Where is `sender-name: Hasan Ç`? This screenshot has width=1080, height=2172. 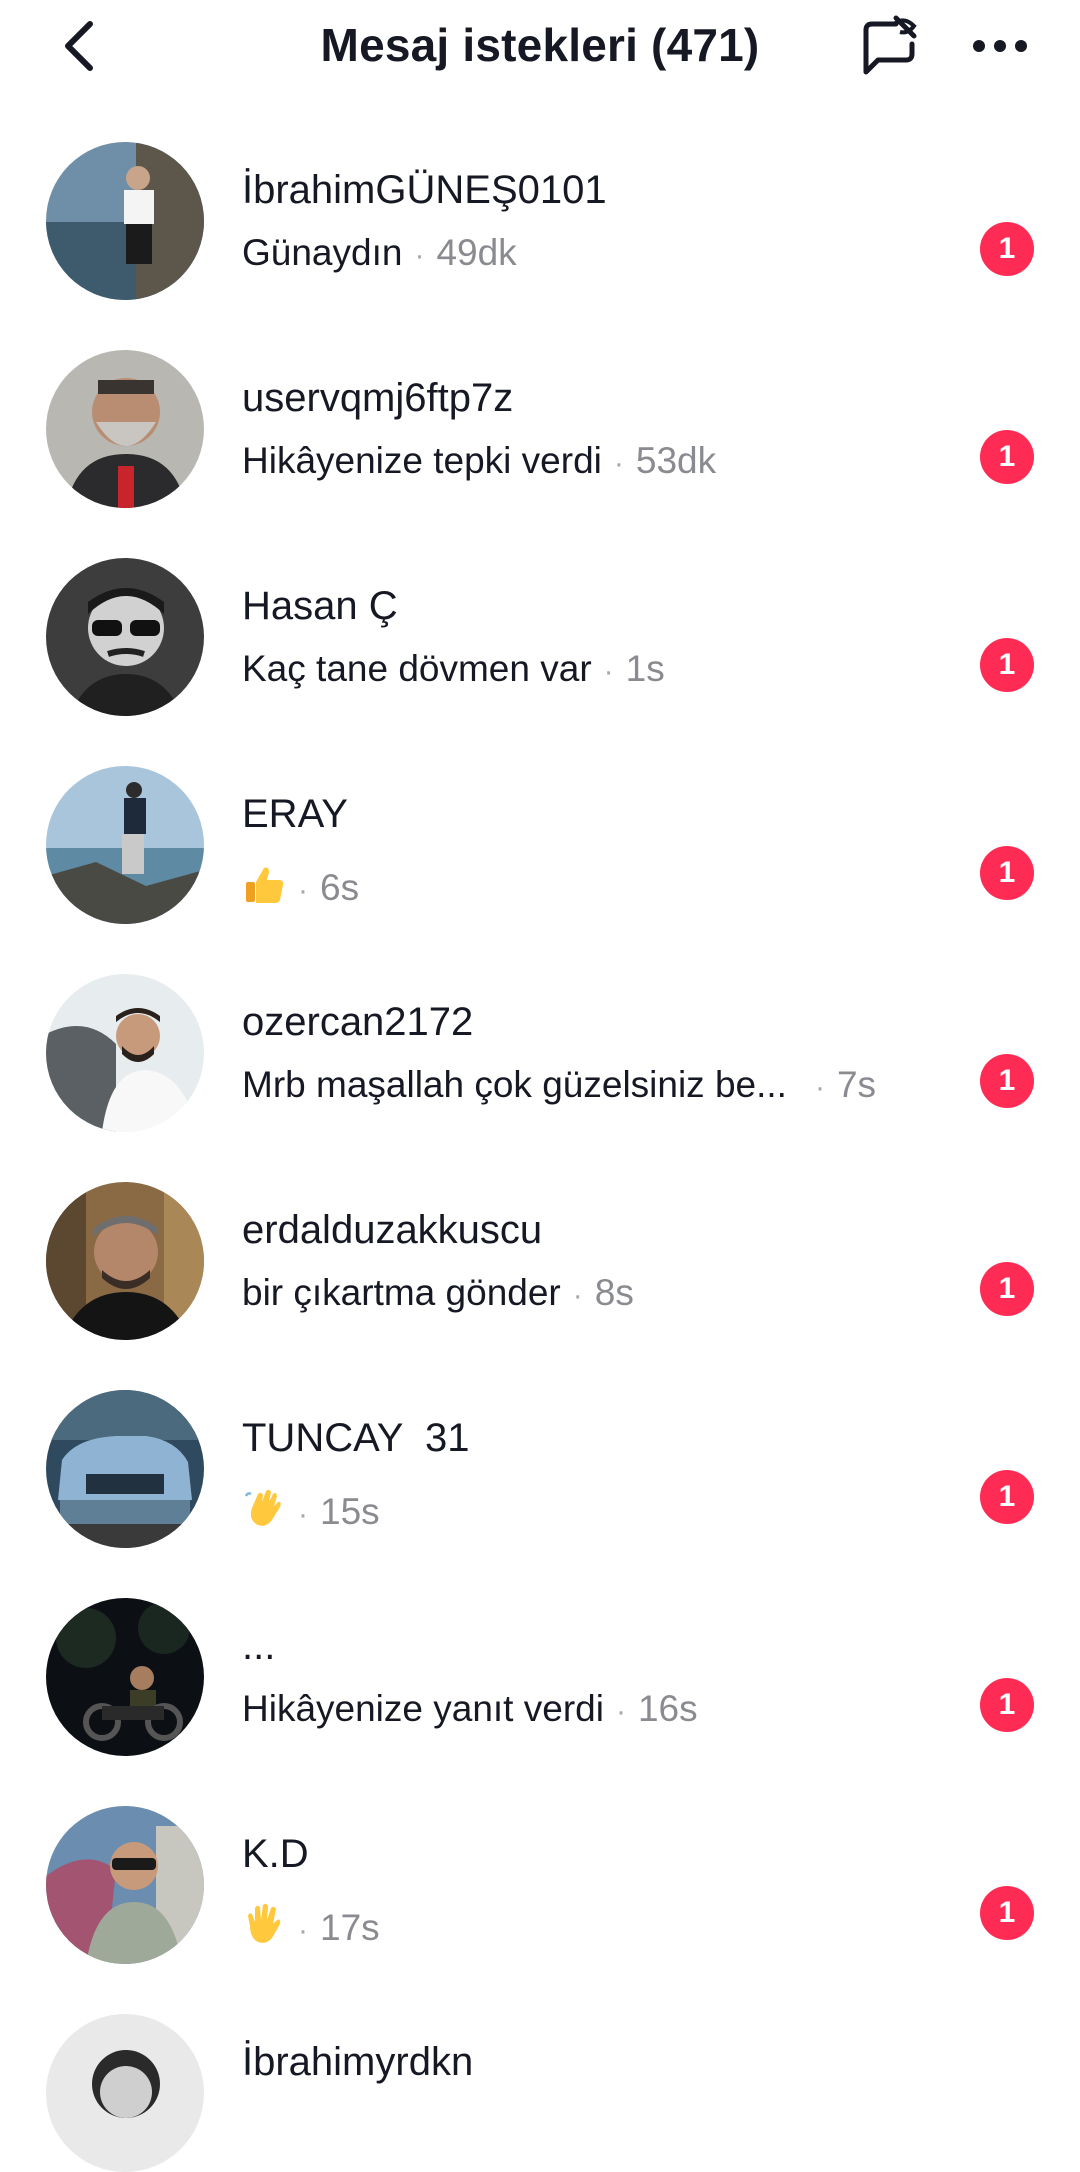
sender-name: Hasan Ç is located at coordinates (320, 606).